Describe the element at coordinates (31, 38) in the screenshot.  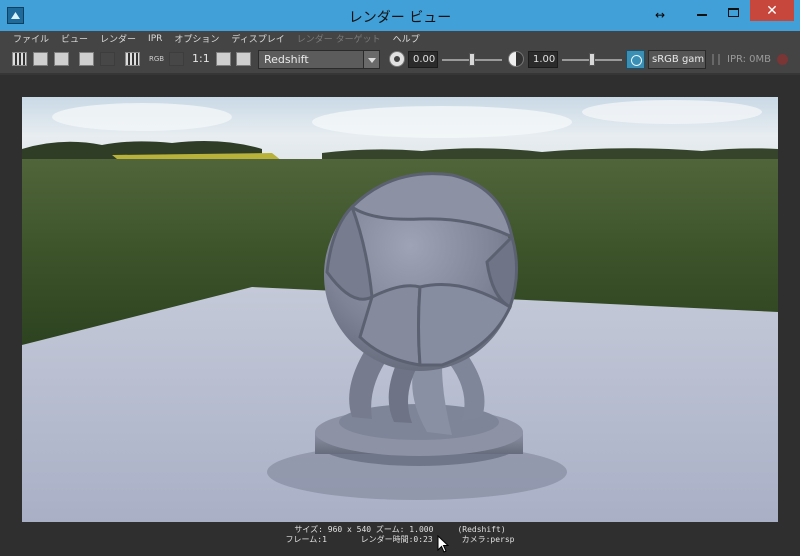
I see `menu-file: ファイル` at that location.